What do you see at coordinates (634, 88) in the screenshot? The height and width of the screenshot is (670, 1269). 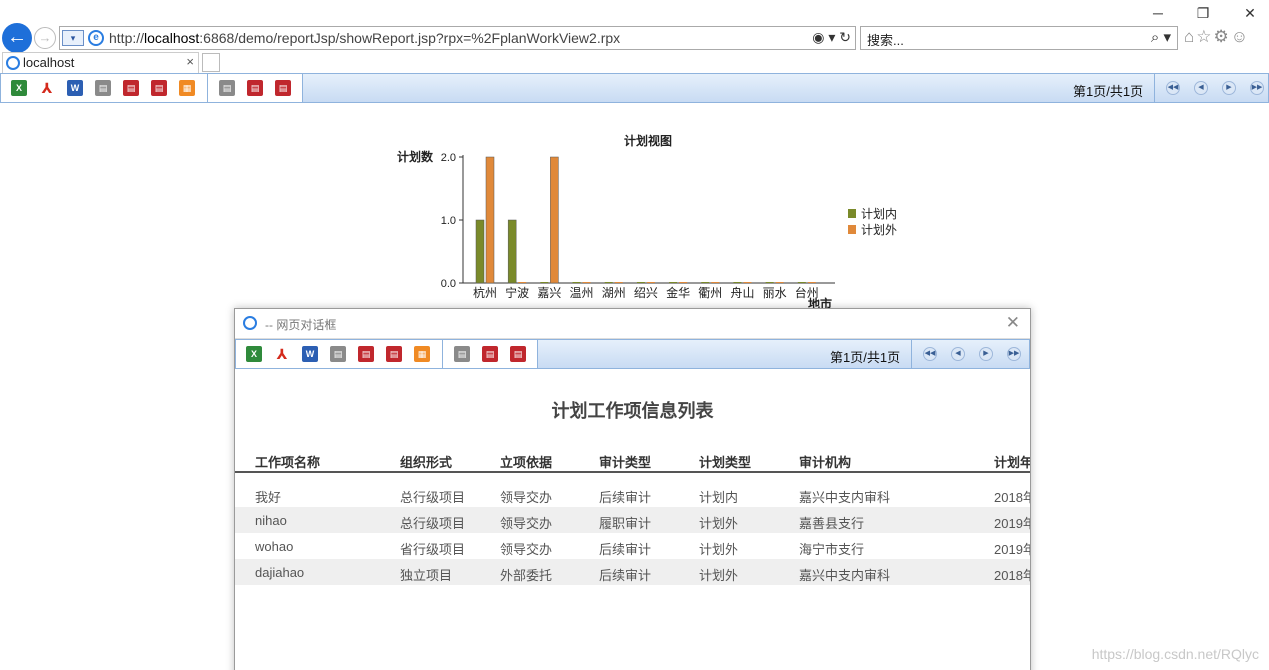 I see `report-toolbar: X ⅄ W ▤ ▤ ▤ ▦ ▤ ▤ ▤ 第1页/共1页 ◀◀ ◀ ▶ ▶▶` at bounding box center [634, 88].